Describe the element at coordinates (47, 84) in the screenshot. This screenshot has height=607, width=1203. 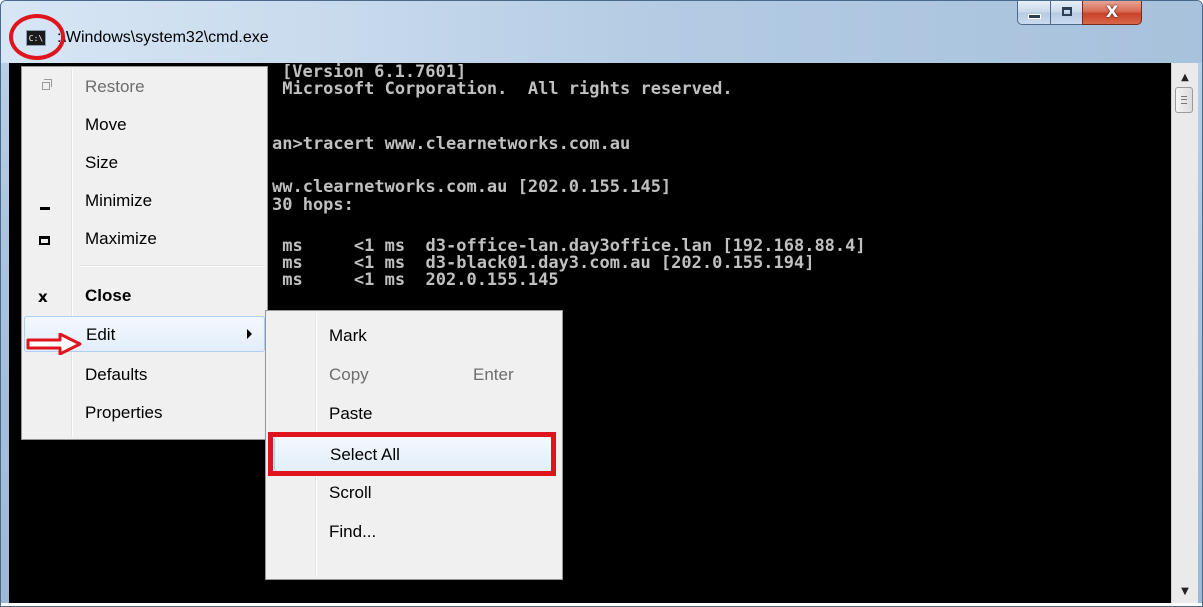
I see `restore-icon` at that location.